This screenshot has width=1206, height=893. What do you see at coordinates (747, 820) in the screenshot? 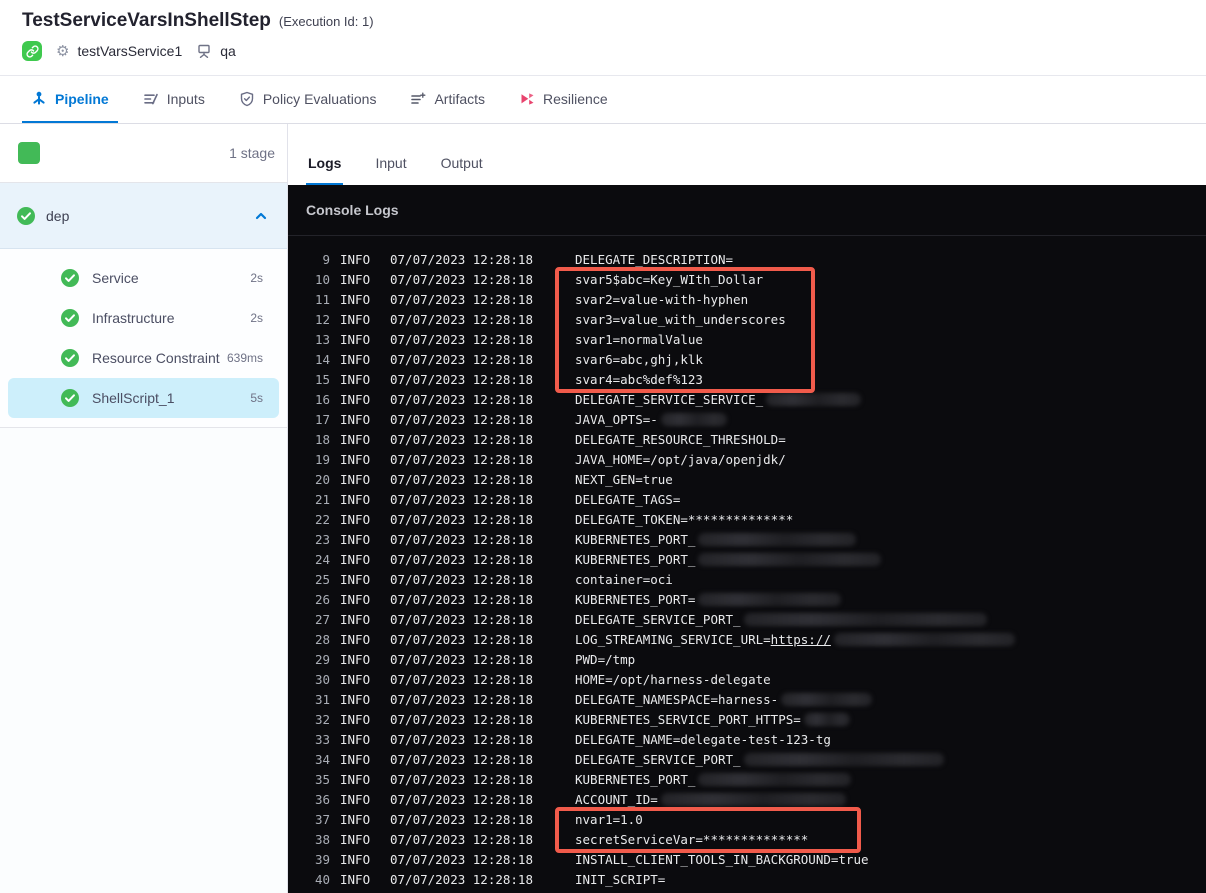
I see `log-line: 37 INFO 07/07/2023 12:28:18 nvar1=1.0` at bounding box center [747, 820].